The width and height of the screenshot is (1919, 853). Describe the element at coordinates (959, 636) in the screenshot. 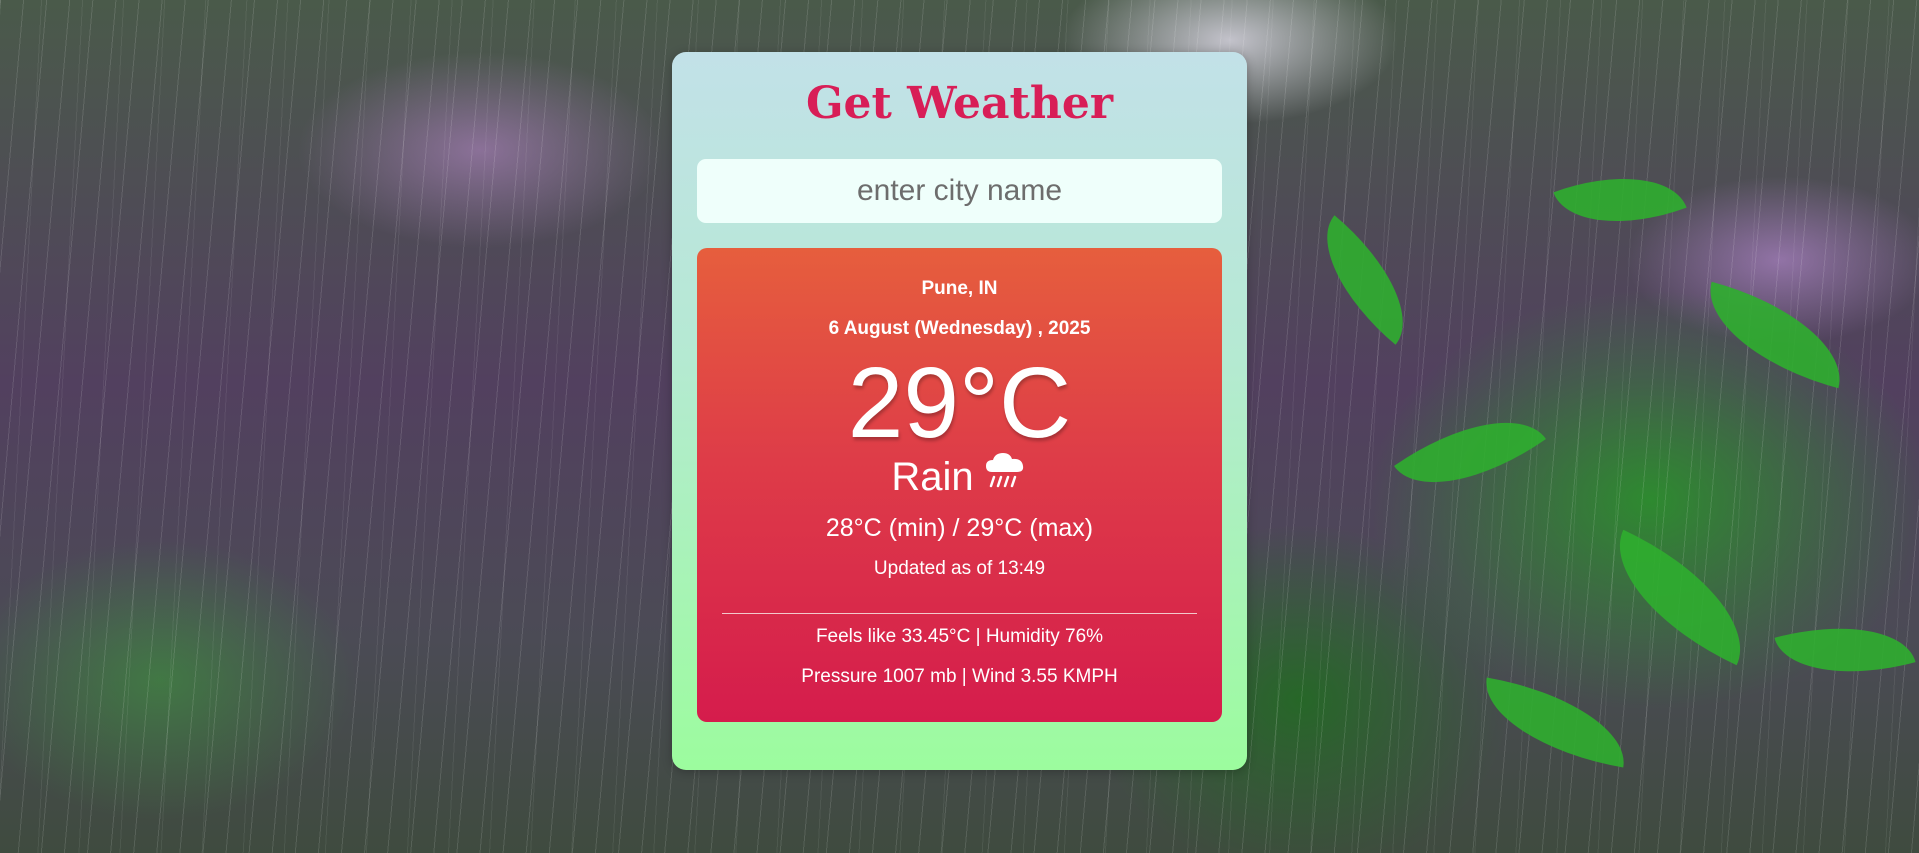

I see `feels-like-humidity: Feels like 33.45°C | Humidity 76%` at that location.